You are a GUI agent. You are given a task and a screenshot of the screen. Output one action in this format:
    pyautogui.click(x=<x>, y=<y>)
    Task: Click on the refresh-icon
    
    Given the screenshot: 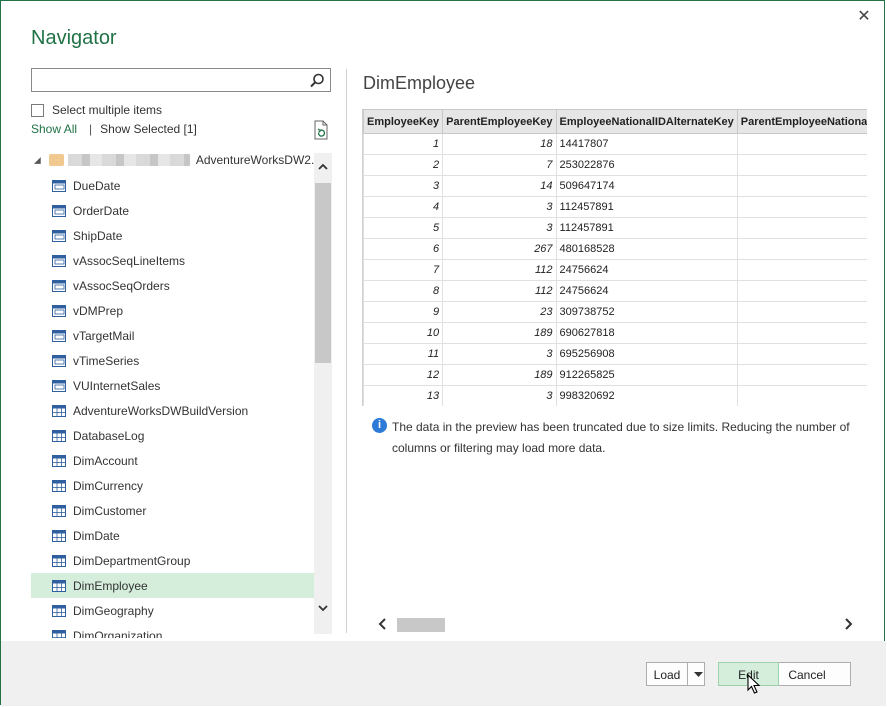 What is the action you would take?
    pyautogui.click(x=321, y=130)
    